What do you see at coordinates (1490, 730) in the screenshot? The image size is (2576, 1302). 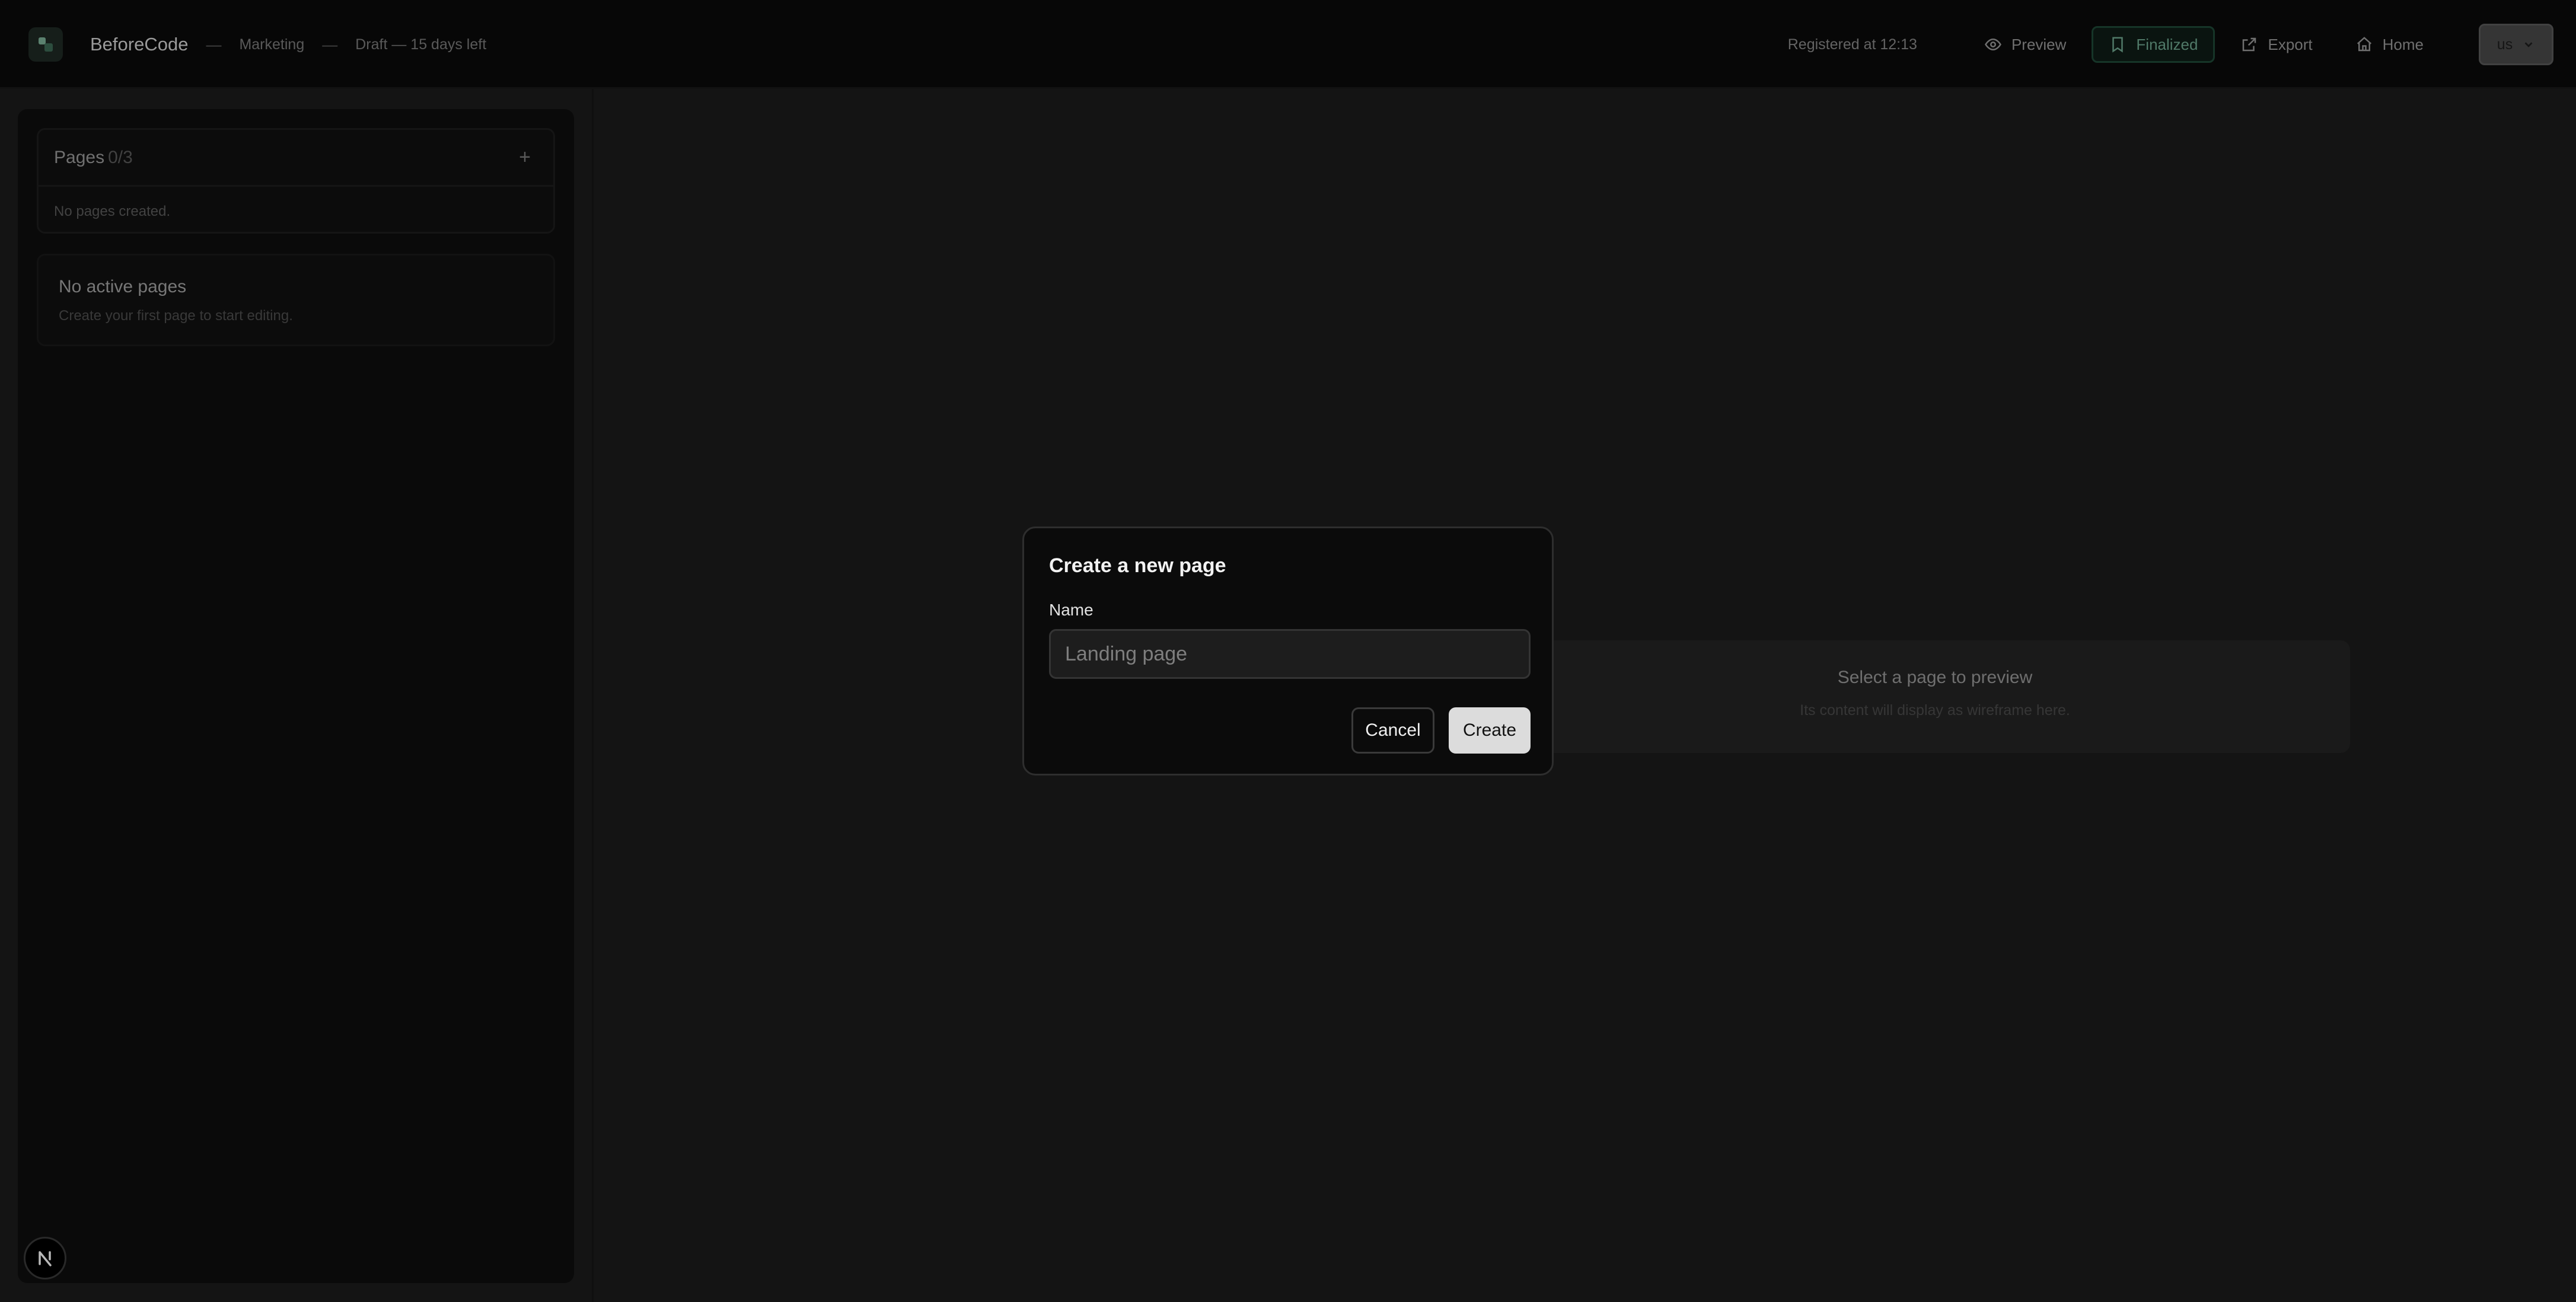 I see `create-button: Create` at bounding box center [1490, 730].